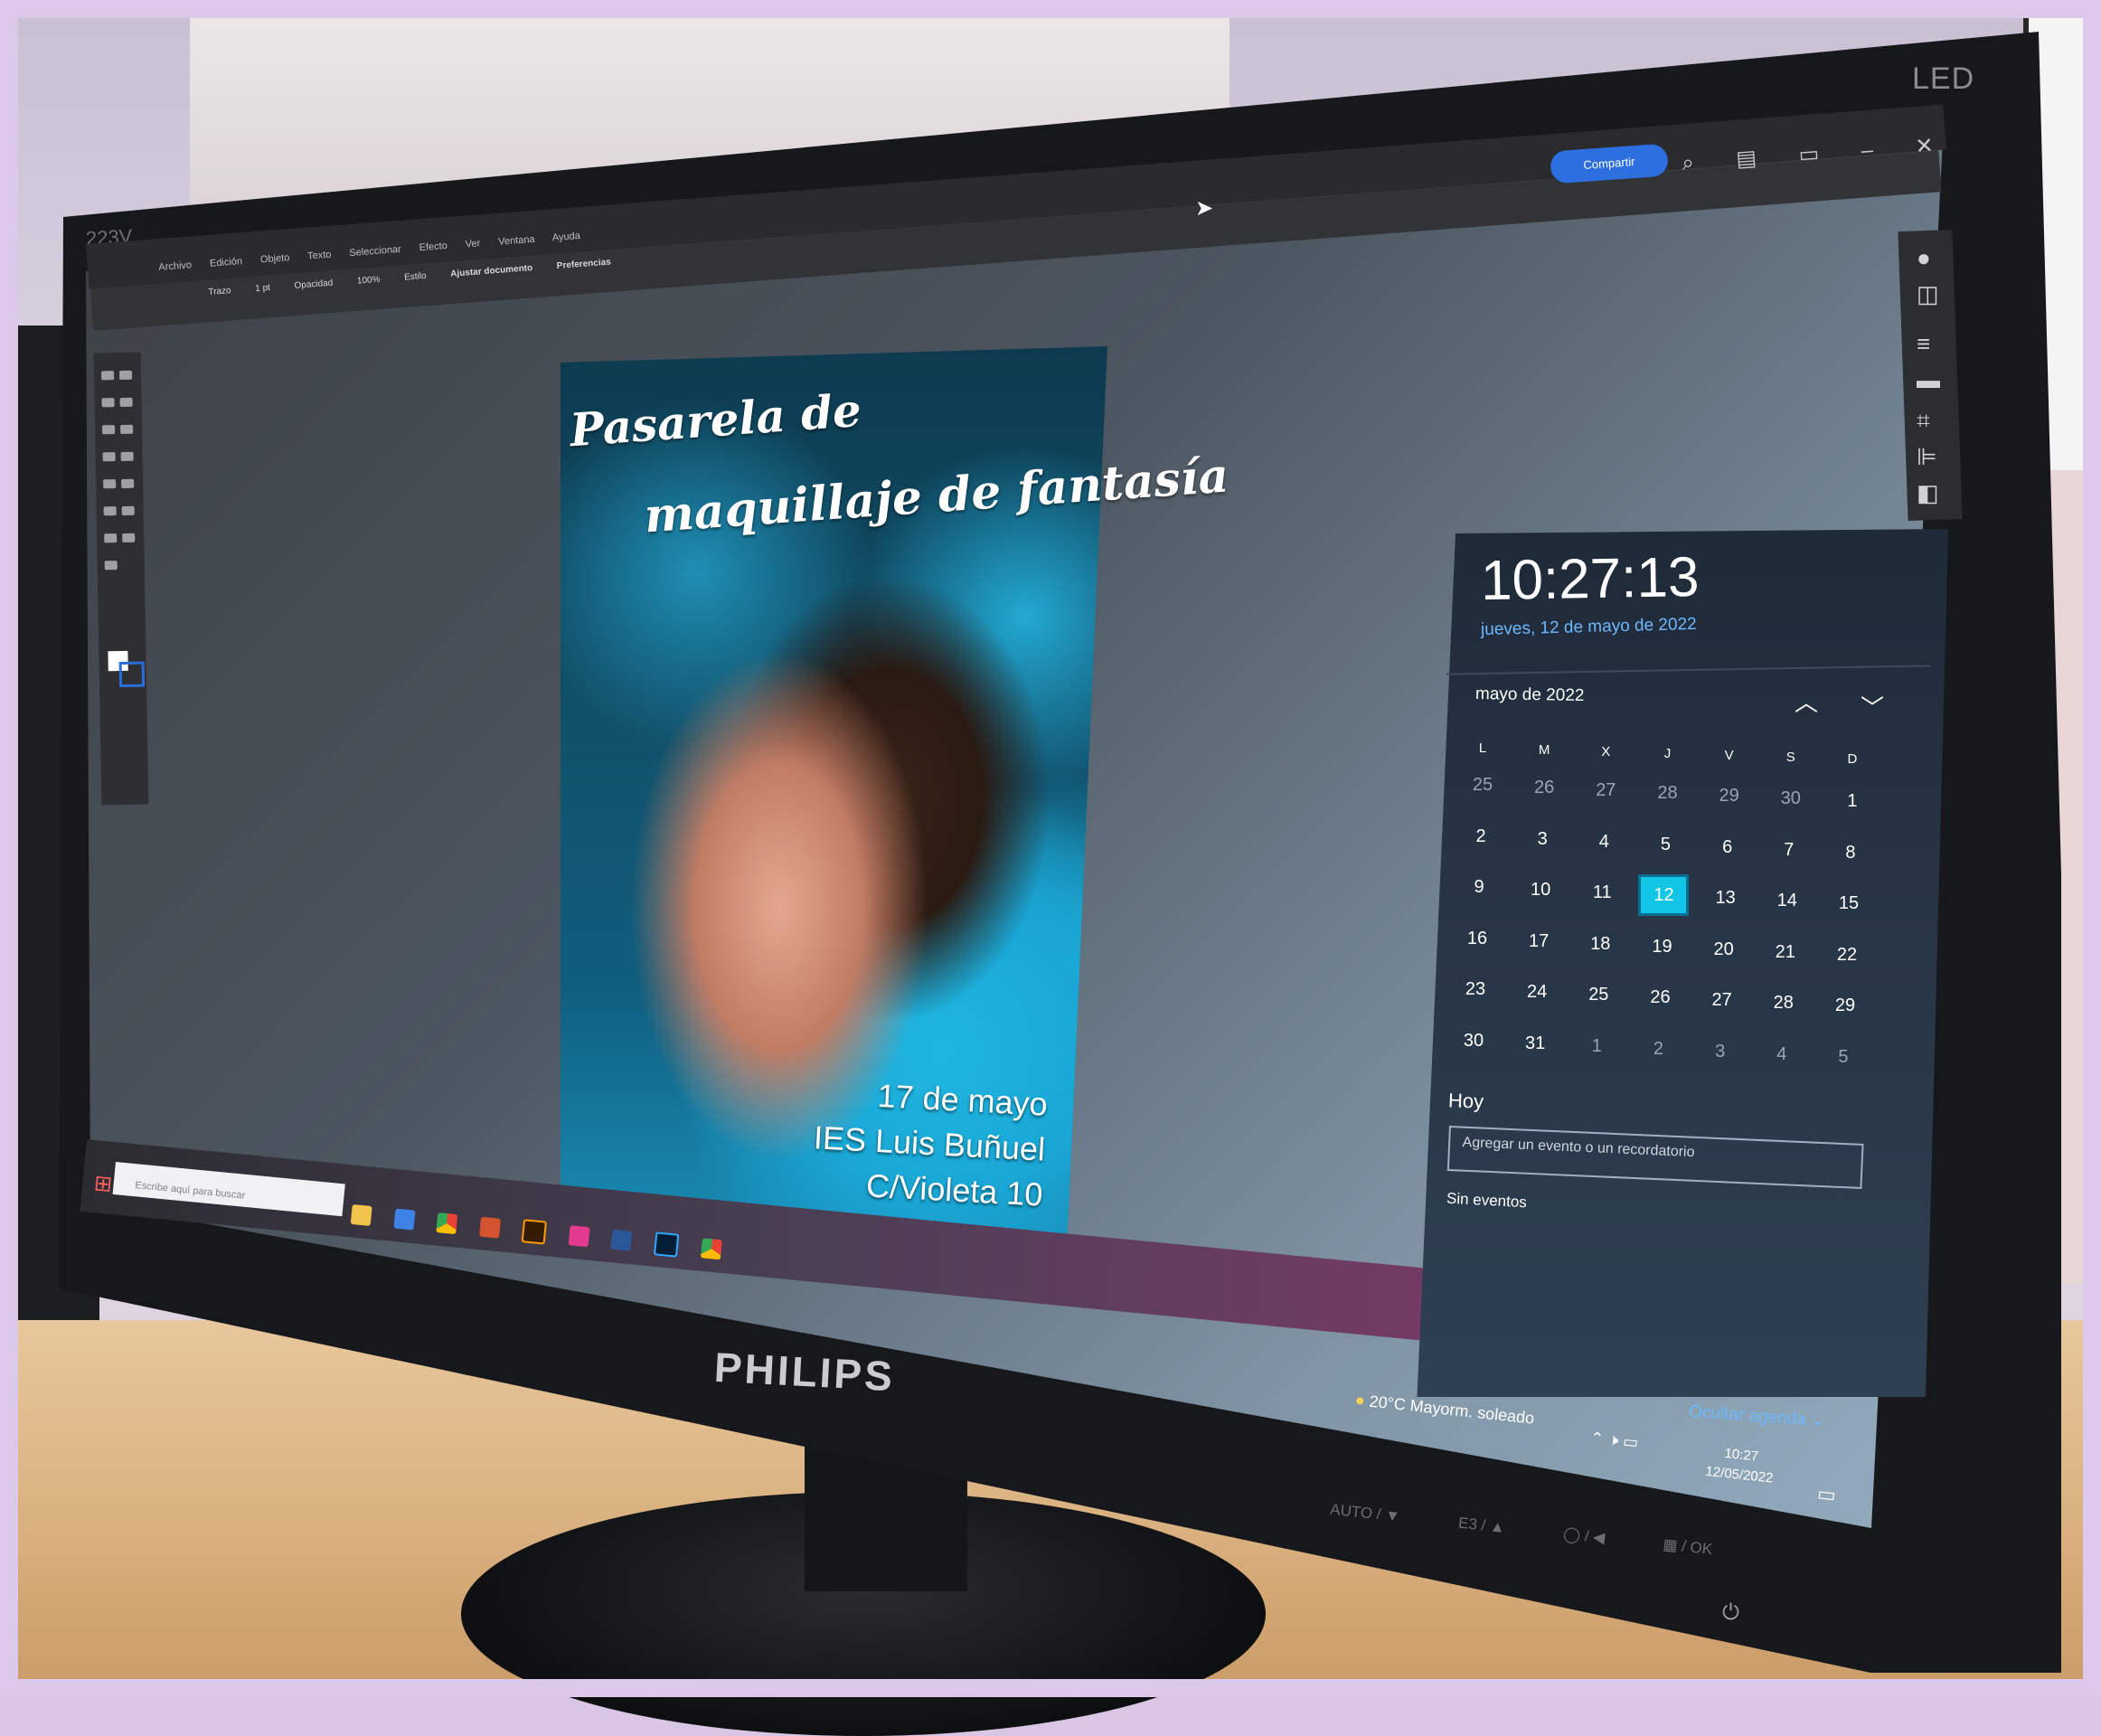  Describe the element at coordinates (127, 429) in the screenshot. I see `line-tool-icon` at that location.